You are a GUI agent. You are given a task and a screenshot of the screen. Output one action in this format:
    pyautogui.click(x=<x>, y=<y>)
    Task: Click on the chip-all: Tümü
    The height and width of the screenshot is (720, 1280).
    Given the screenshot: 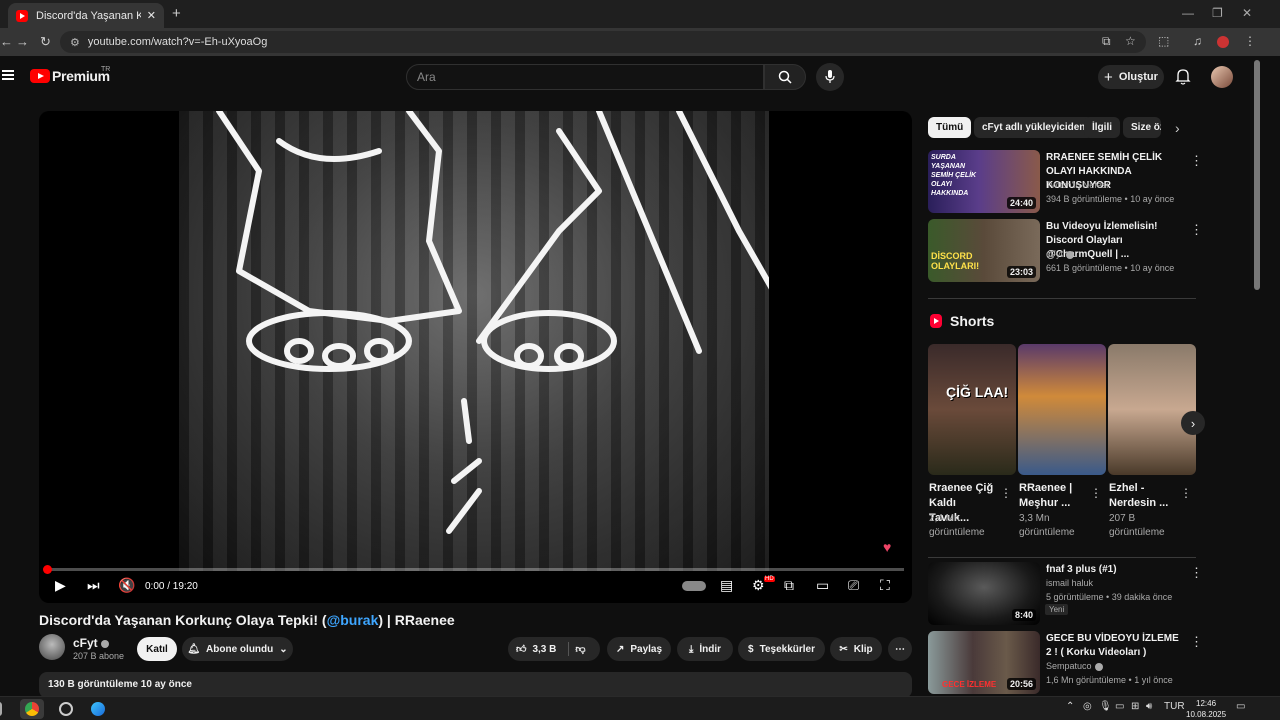 What is the action you would take?
    pyautogui.click(x=950, y=127)
    